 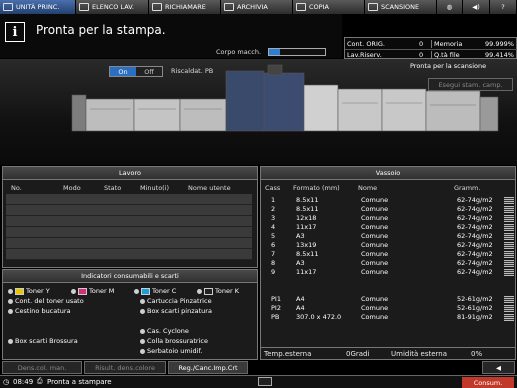 What do you see at coordinates (275, 317) in the screenshot?
I see `tray-cass: PB` at bounding box center [275, 317].